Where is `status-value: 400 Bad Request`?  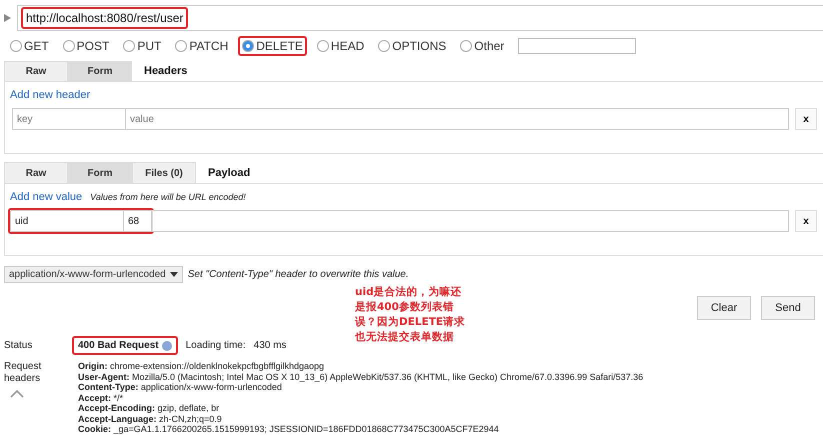 status-value: 400 Bad Request is located at coordinates (125, 346).